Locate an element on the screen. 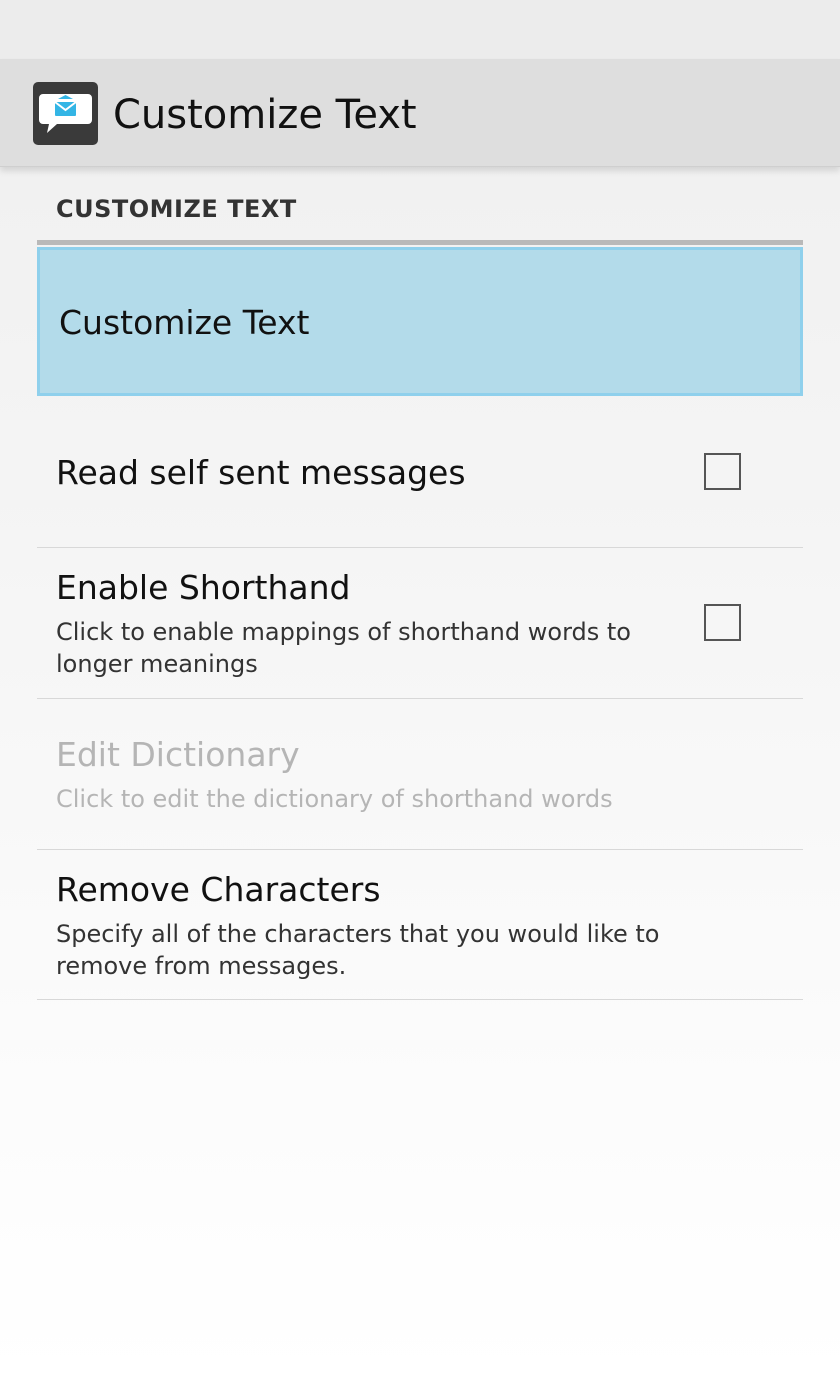 This screenshot has height=1381, width=840. pref-title: Edit Dictionary is located at coordinates (178, 754).